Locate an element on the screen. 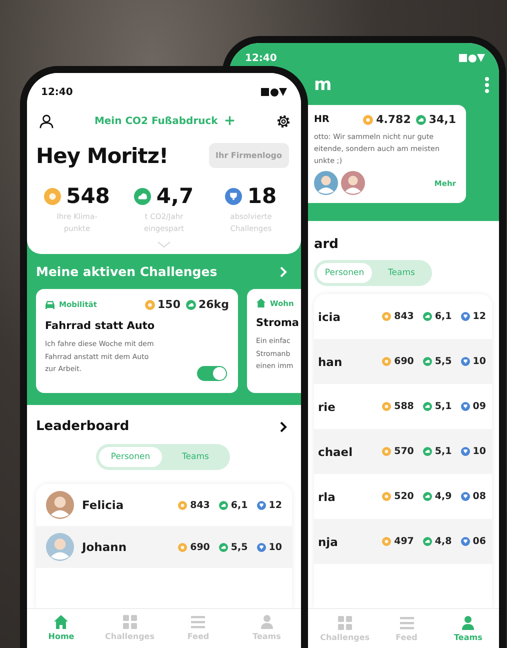  leaderboard-row: Johann 690 5,5 10 is located at coordinates (164, 547).